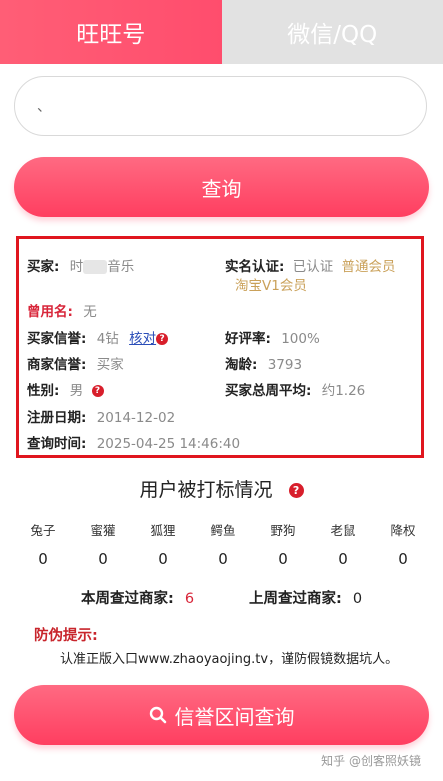 This screenshot has width=443, height=781. Describe the element at coordinates (127, 599) in the screenshot. I see `this-week-label: 本周查过商家:` at that location.